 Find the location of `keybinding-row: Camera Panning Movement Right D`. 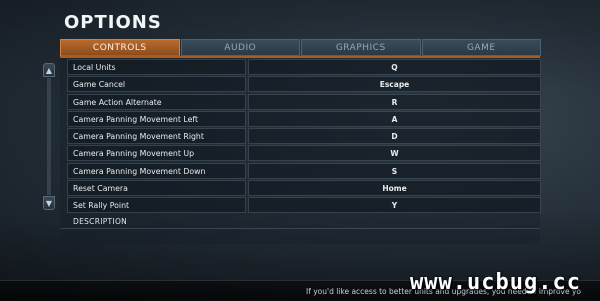

keybinding-row: Camera Panning Movement Right D is located at coordinates (304, 136).